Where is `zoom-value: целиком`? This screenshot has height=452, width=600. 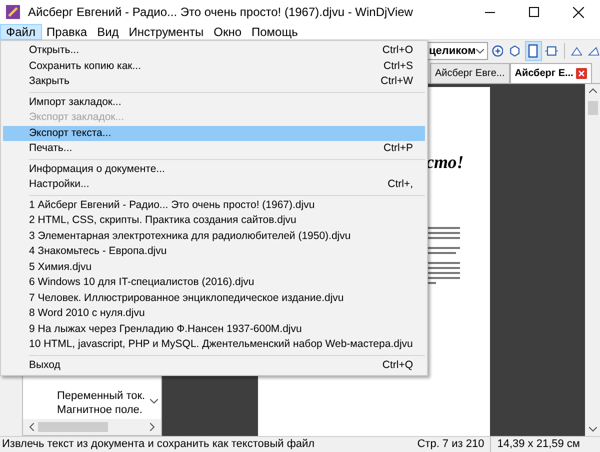
zoom-value: целиком is located at coordinates (452, 51).